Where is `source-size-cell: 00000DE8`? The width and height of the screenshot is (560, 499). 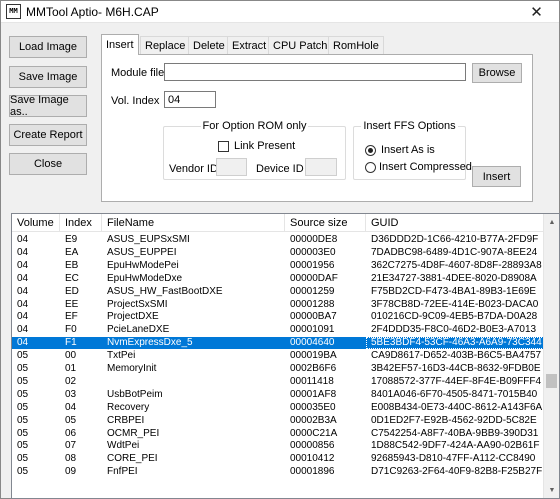
source-size-cell: 00000DE8 is located at coordinates (314, 239).